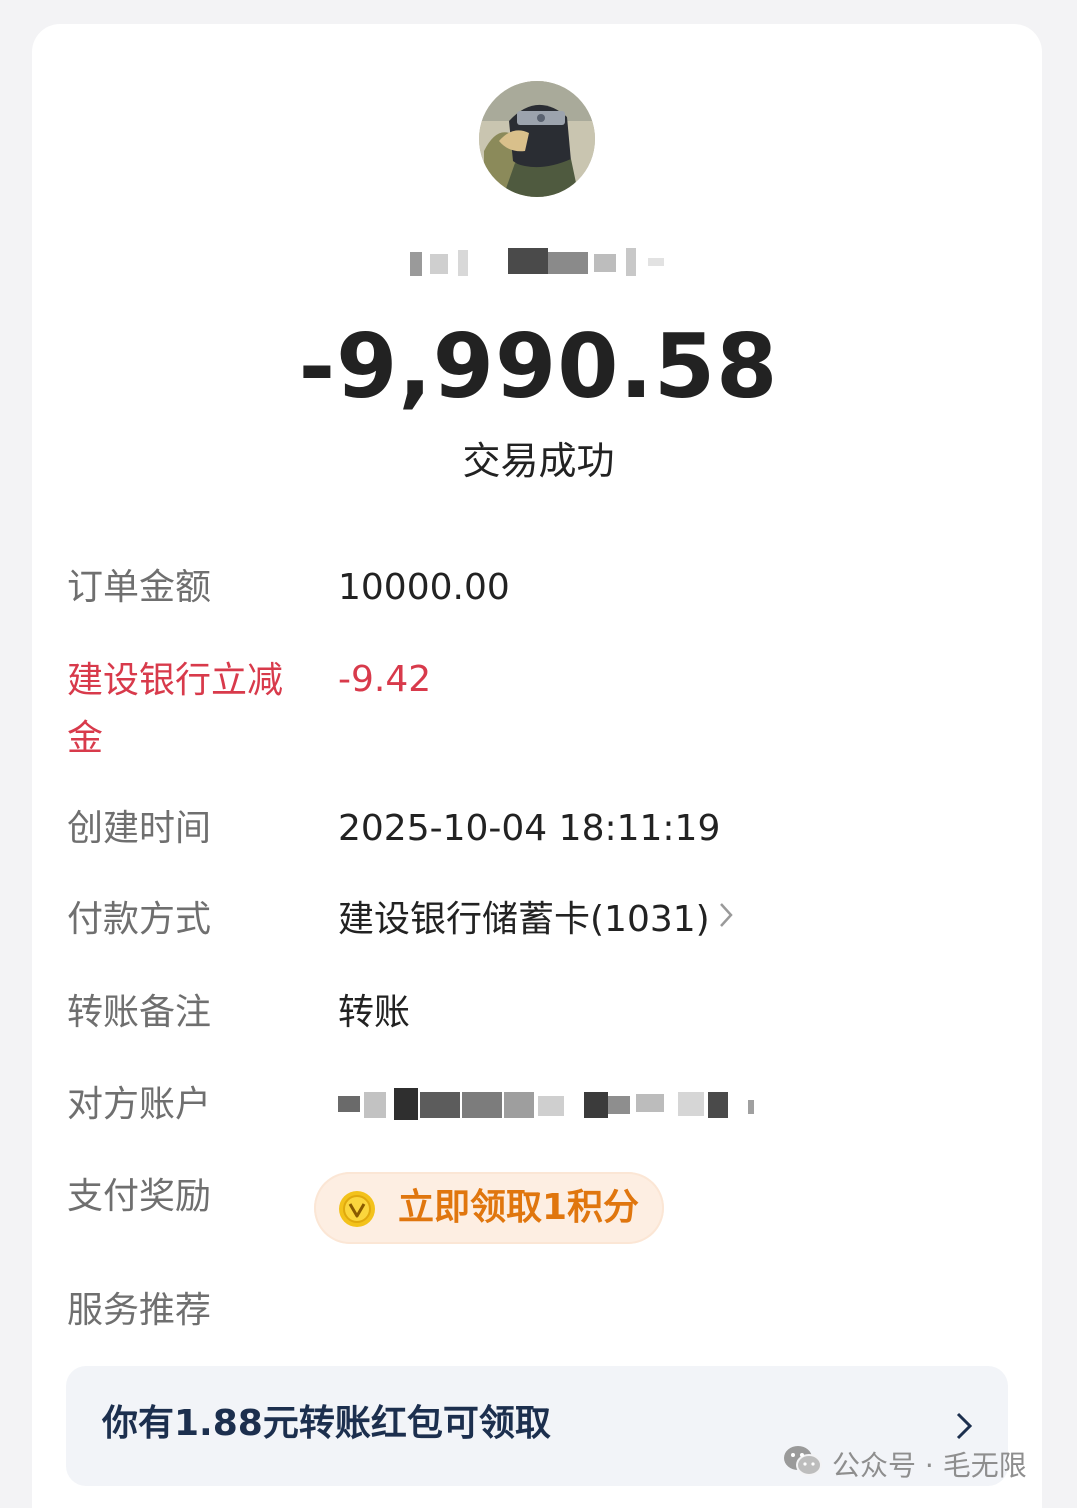 The width and height of the screenshot is (1077, 1508). I want to click on created-time-label: 创建时间, so click(139, 828).